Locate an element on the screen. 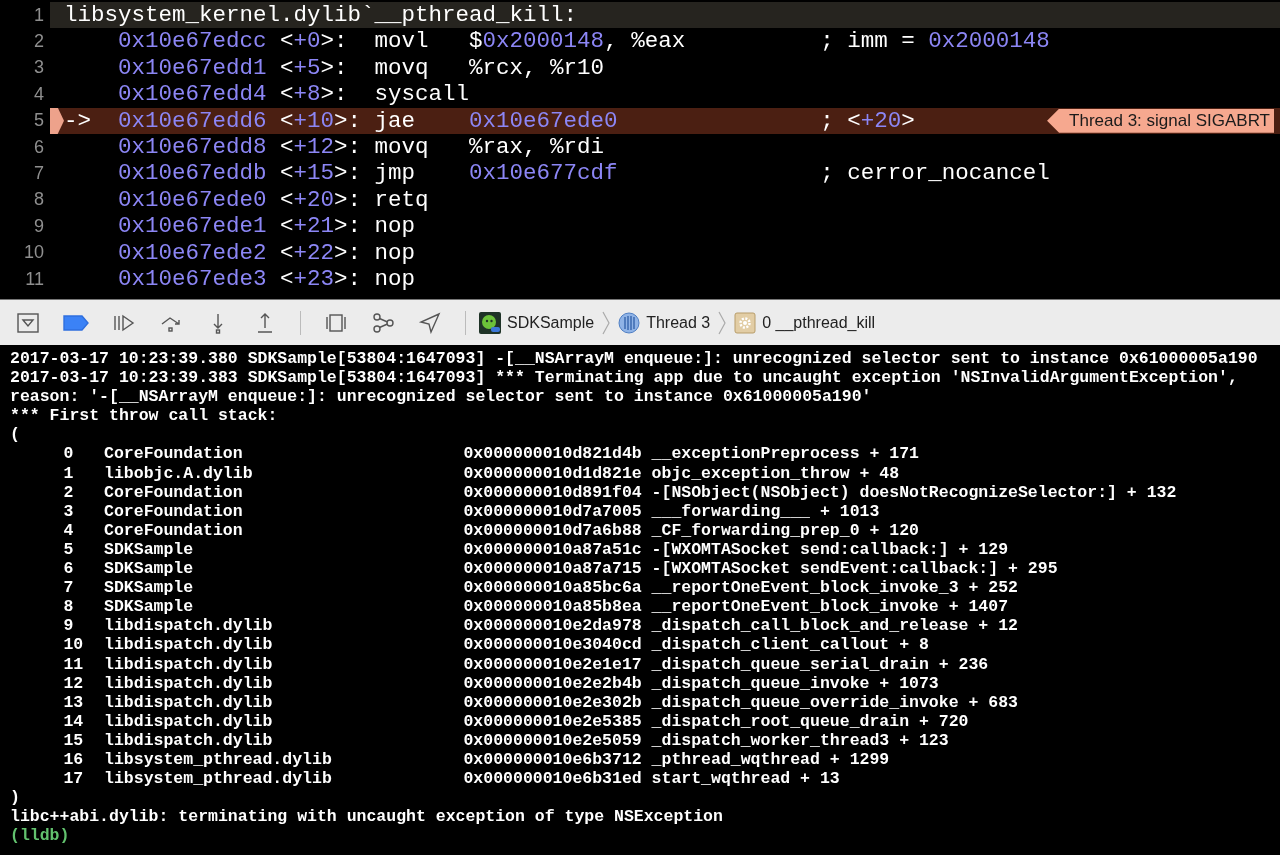  line-number: 6 is located at coordinates (39, 147).